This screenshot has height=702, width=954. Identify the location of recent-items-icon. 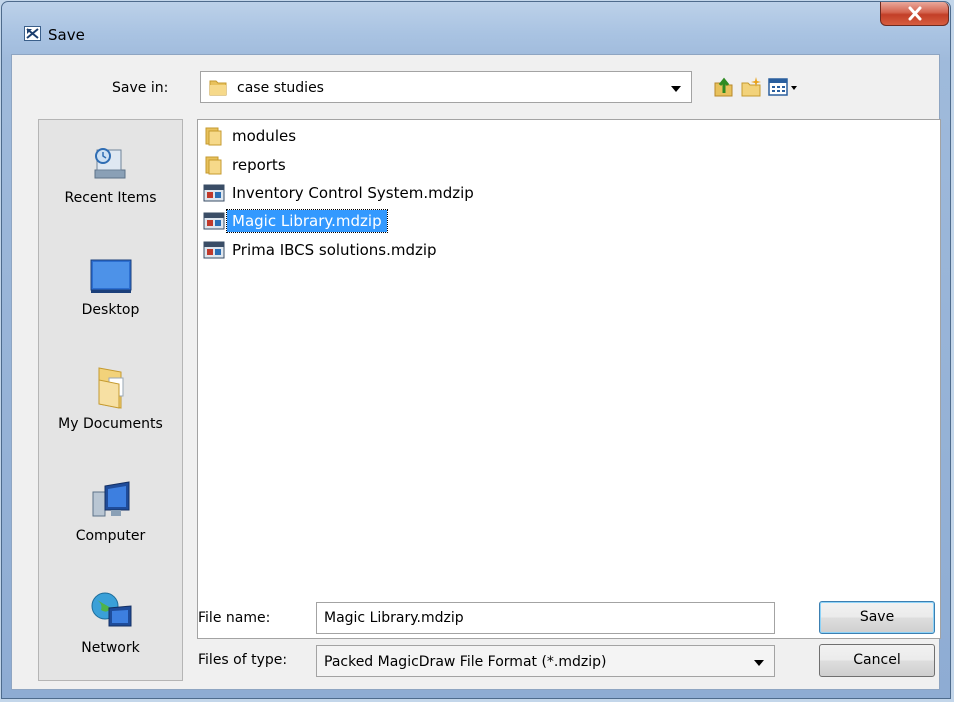
(110, 163).